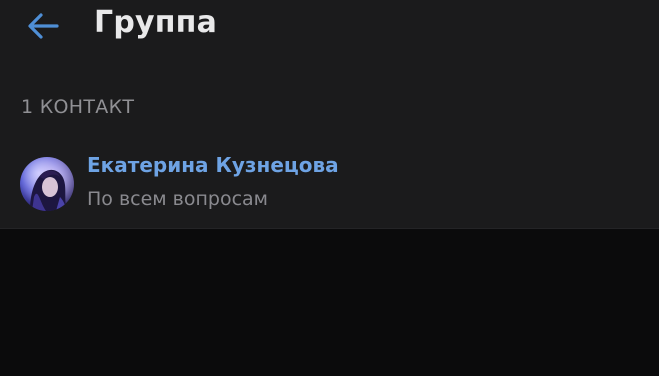 The image size is (659, 376). What do you see at coordinates (156, 22) in the screenshot?
I see `page-title: Группа` at bounding box center [156, 22].